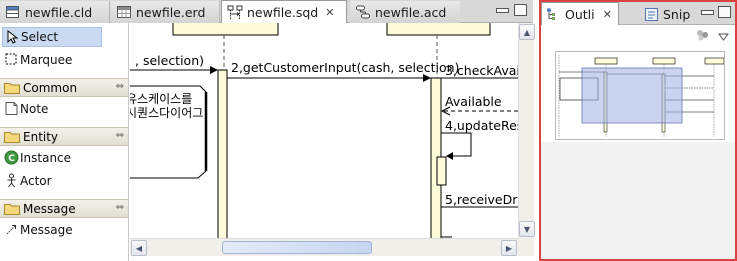  I want to click on self-message-arrow, so click(456, 144).